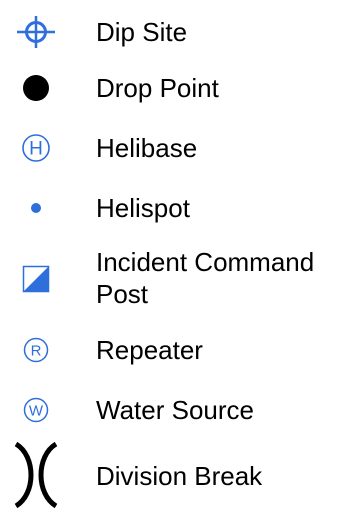  I want to click on legend-label: Water Source, so click(175, 410).